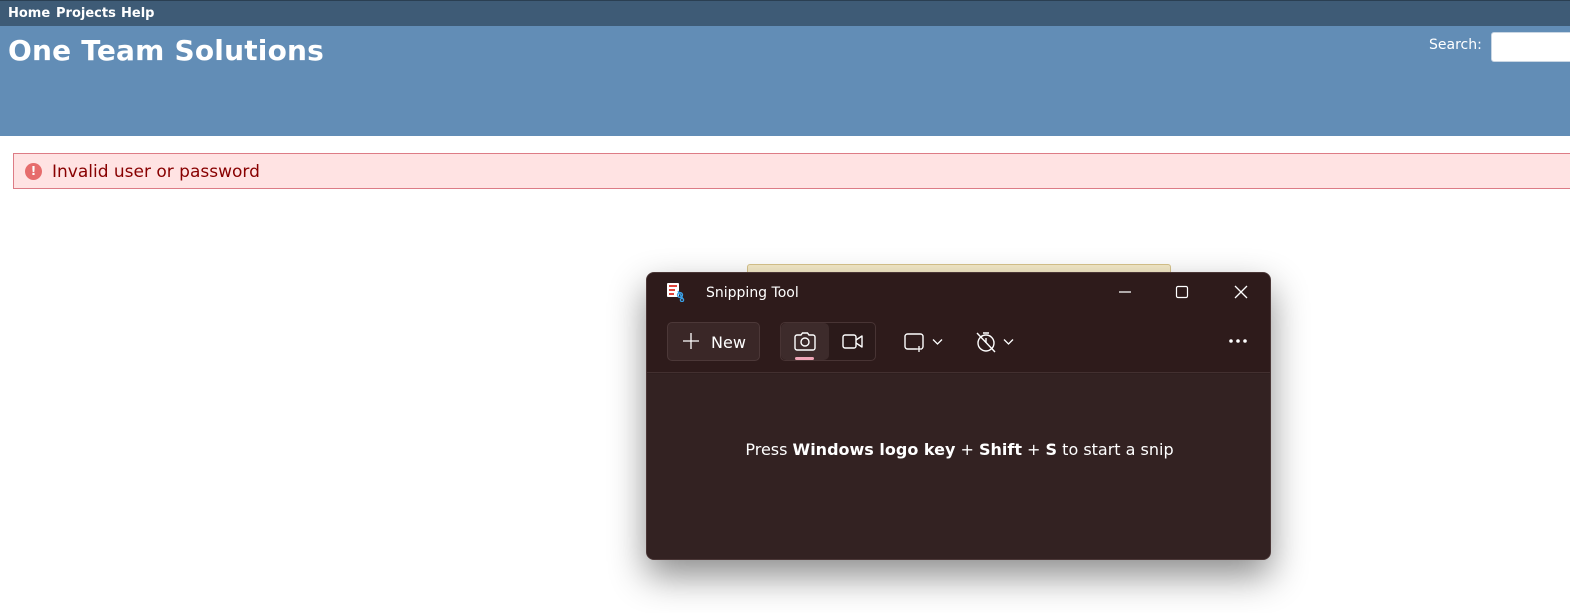 This screenshot has height=613, width=1570. What do you see at coordinates (914, 342) in the screenshot?
I see `rectangle-snip-icon` at bounding box center [914, 342].